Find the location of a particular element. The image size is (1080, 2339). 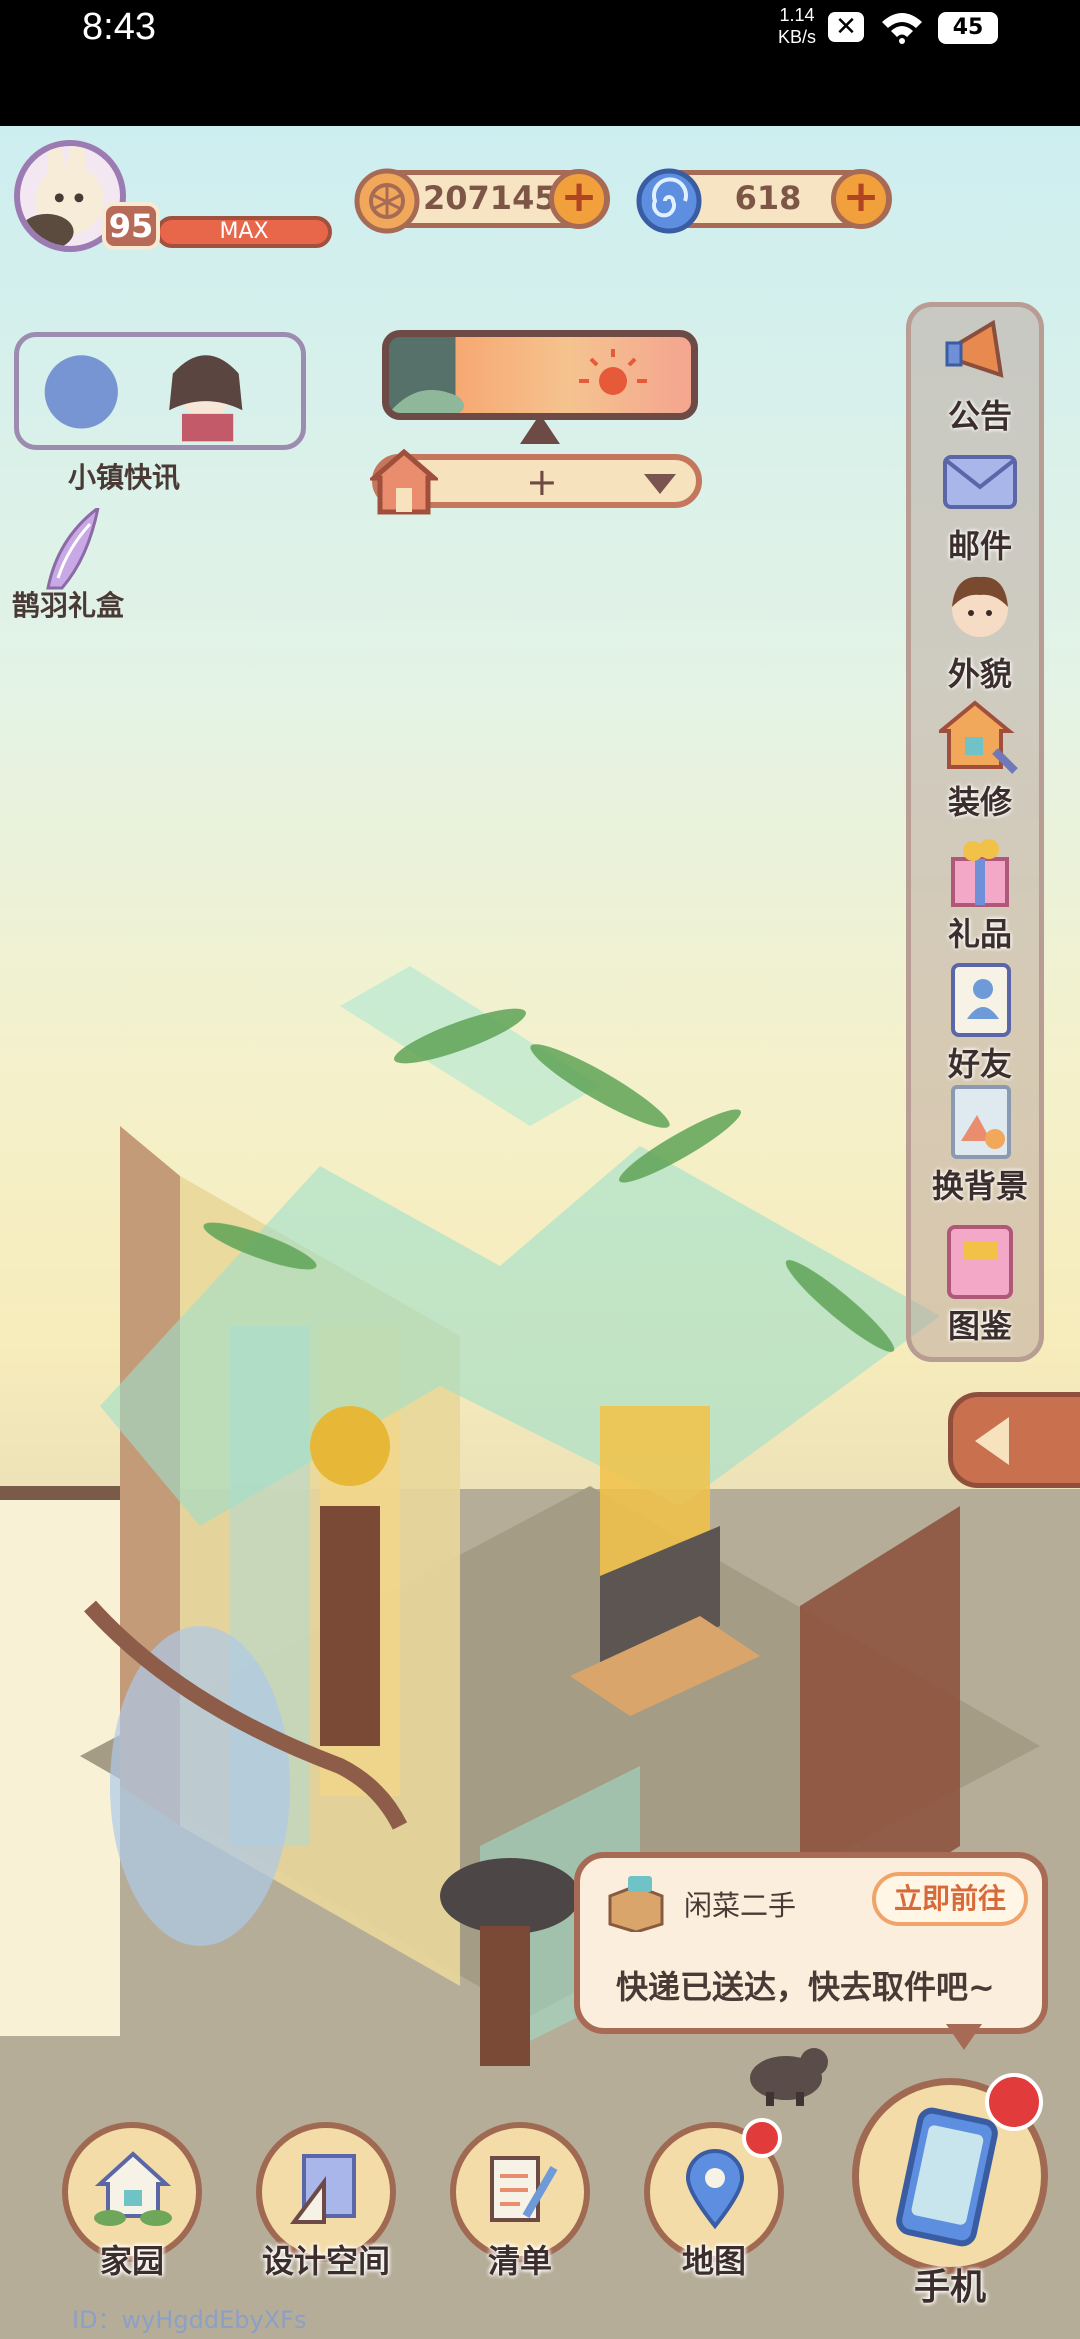

menu-item-gift: 礼品 is located at coordinates (980, 894).